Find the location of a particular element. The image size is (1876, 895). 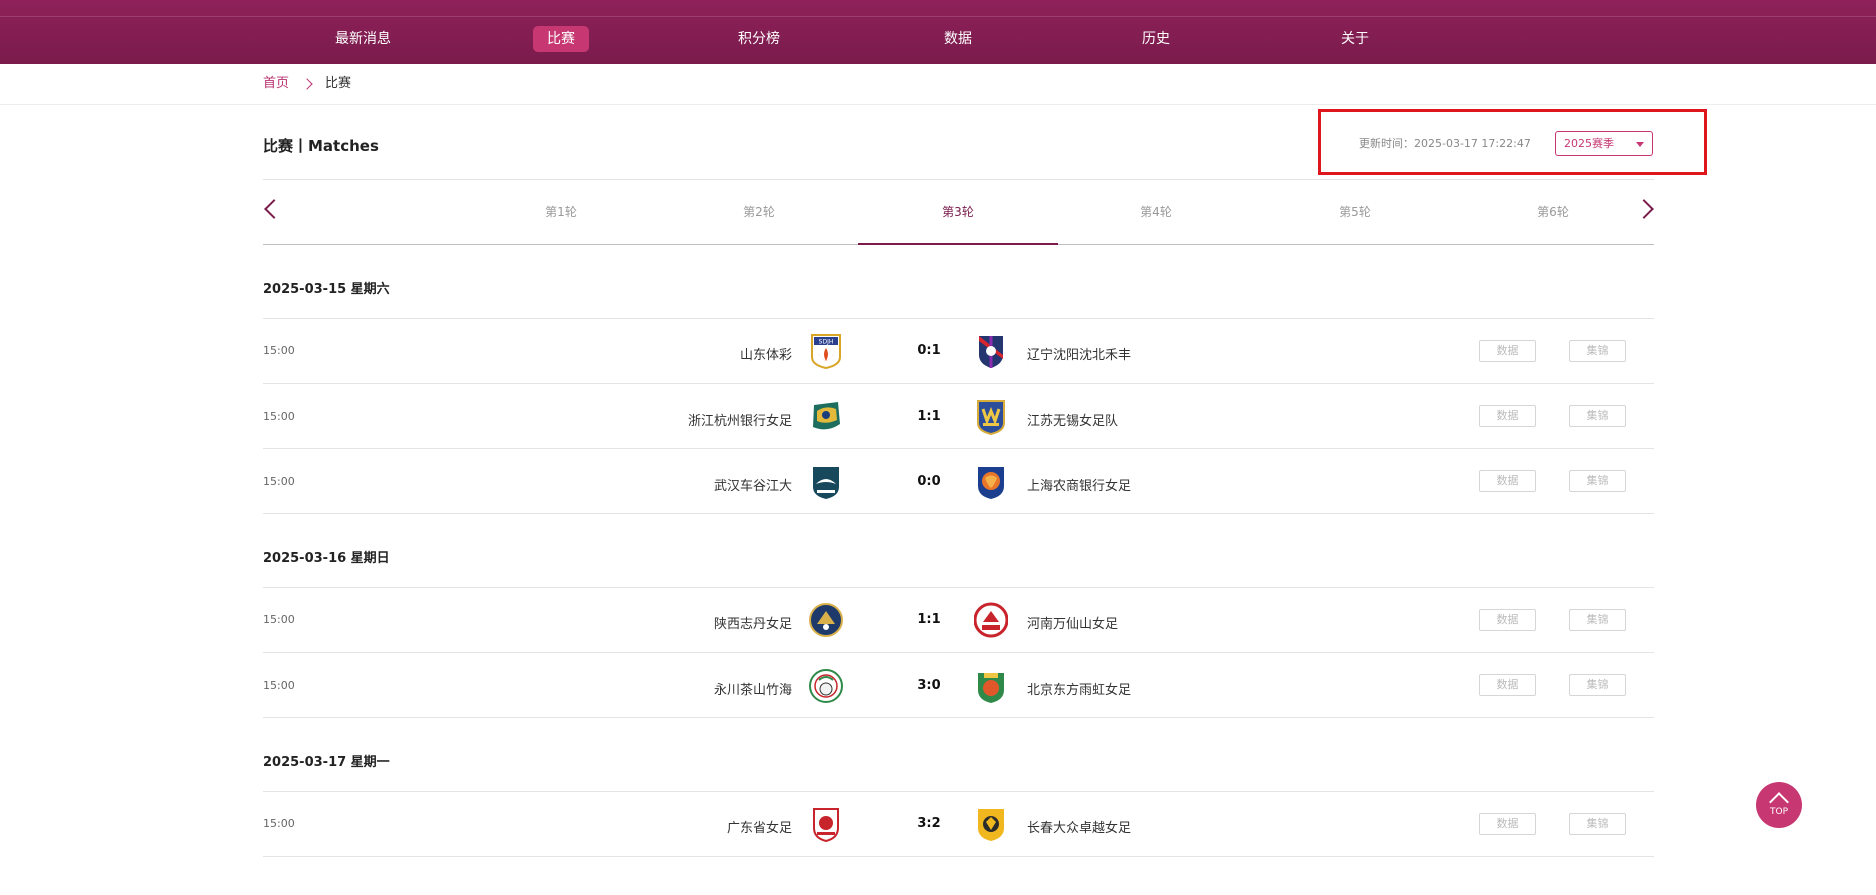

top-nav: 最新消息 比赛 积分榜 数据 历史 关于 is located at coordinates (938, 32).